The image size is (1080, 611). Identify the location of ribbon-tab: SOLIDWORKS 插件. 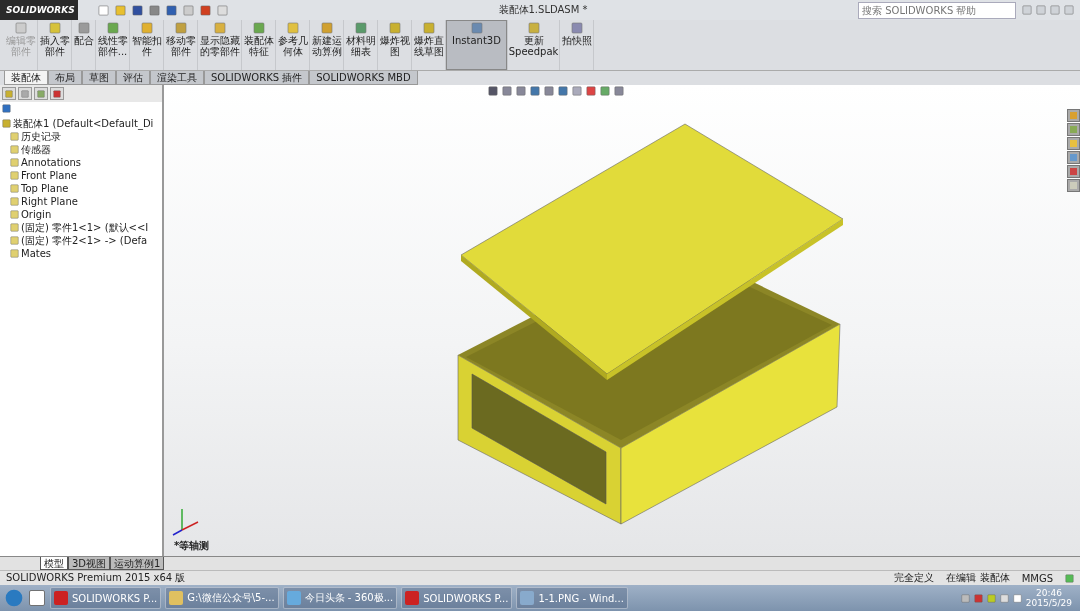
(257, 78).